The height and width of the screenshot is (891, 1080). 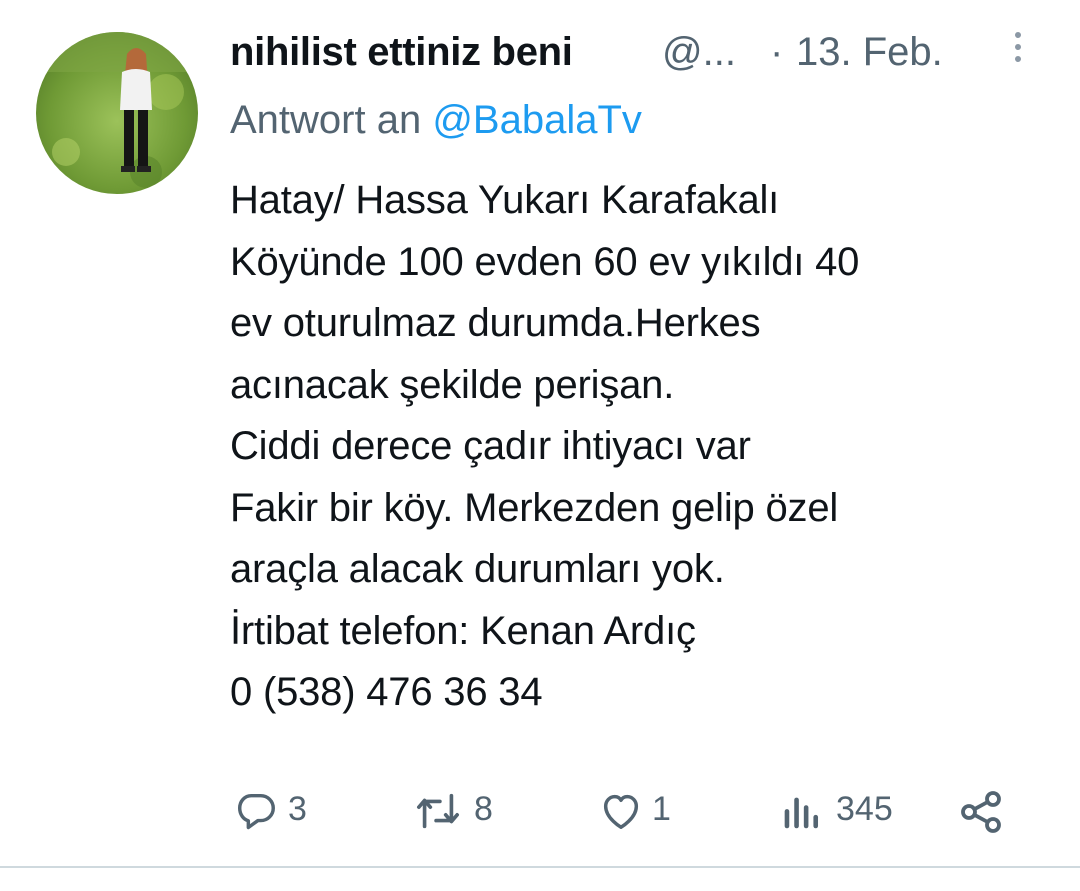 I want to click on tweet-action-bar: 3 8 1 345, so click(x=540, y=810).